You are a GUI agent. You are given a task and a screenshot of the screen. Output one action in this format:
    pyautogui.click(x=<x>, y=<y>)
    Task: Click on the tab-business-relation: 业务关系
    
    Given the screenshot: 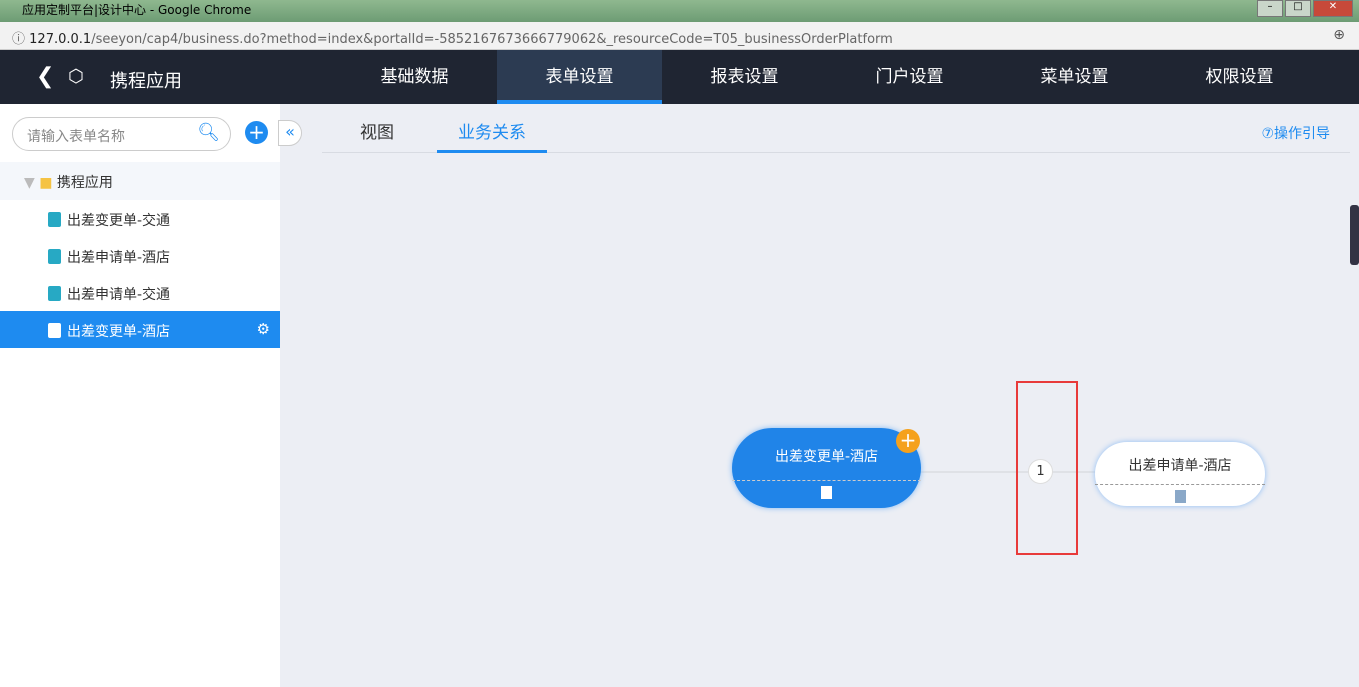 What is the action you would take?
    pyautogui.click(x=492, y=135)
    